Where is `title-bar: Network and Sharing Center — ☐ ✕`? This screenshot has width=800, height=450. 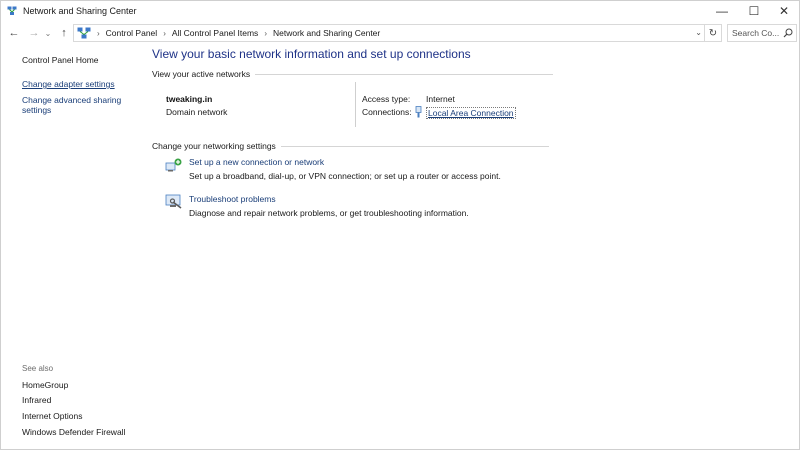 title-bar: Network and Sharing Center — ☐ ✕ is located at coordinates (400, 11).